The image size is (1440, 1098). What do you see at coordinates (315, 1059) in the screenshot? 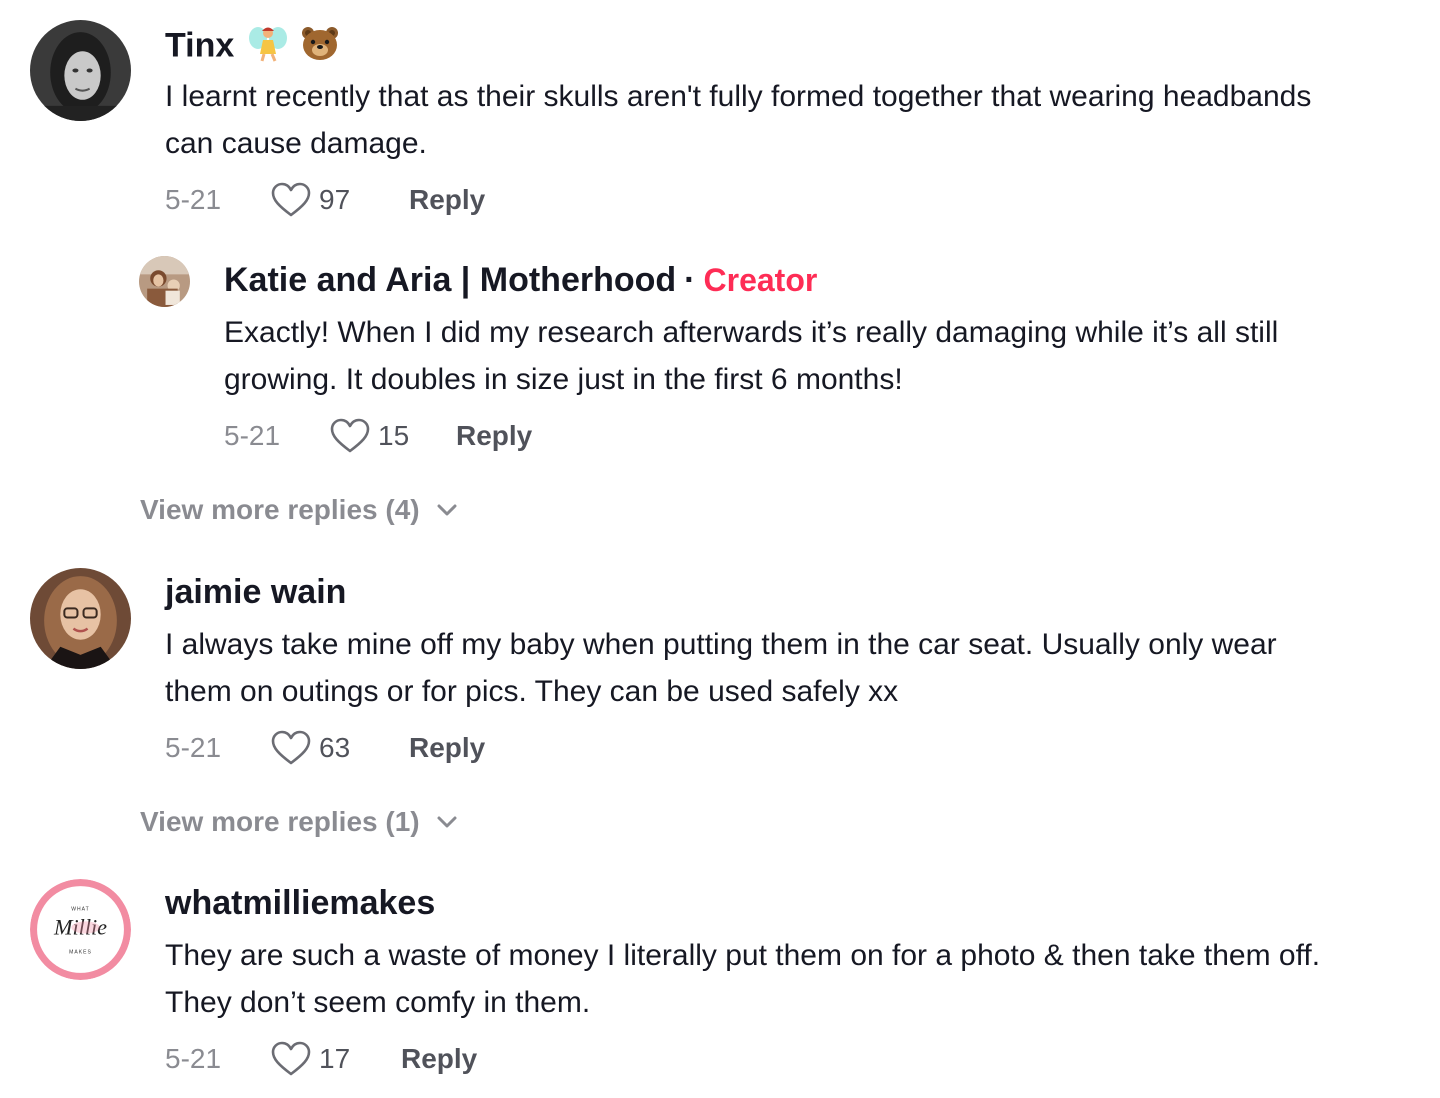
I see `like-button: 17` at bounding box center [315, 1059].